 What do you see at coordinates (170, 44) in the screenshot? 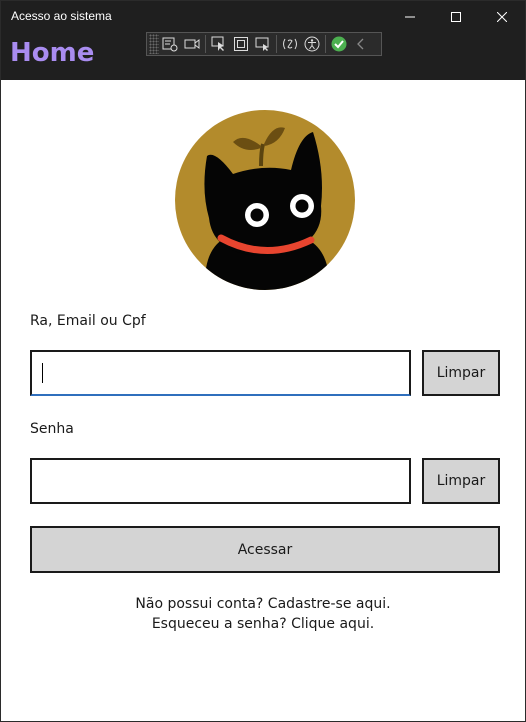
I see `select-element-icon` at bounding box center [170, 44].